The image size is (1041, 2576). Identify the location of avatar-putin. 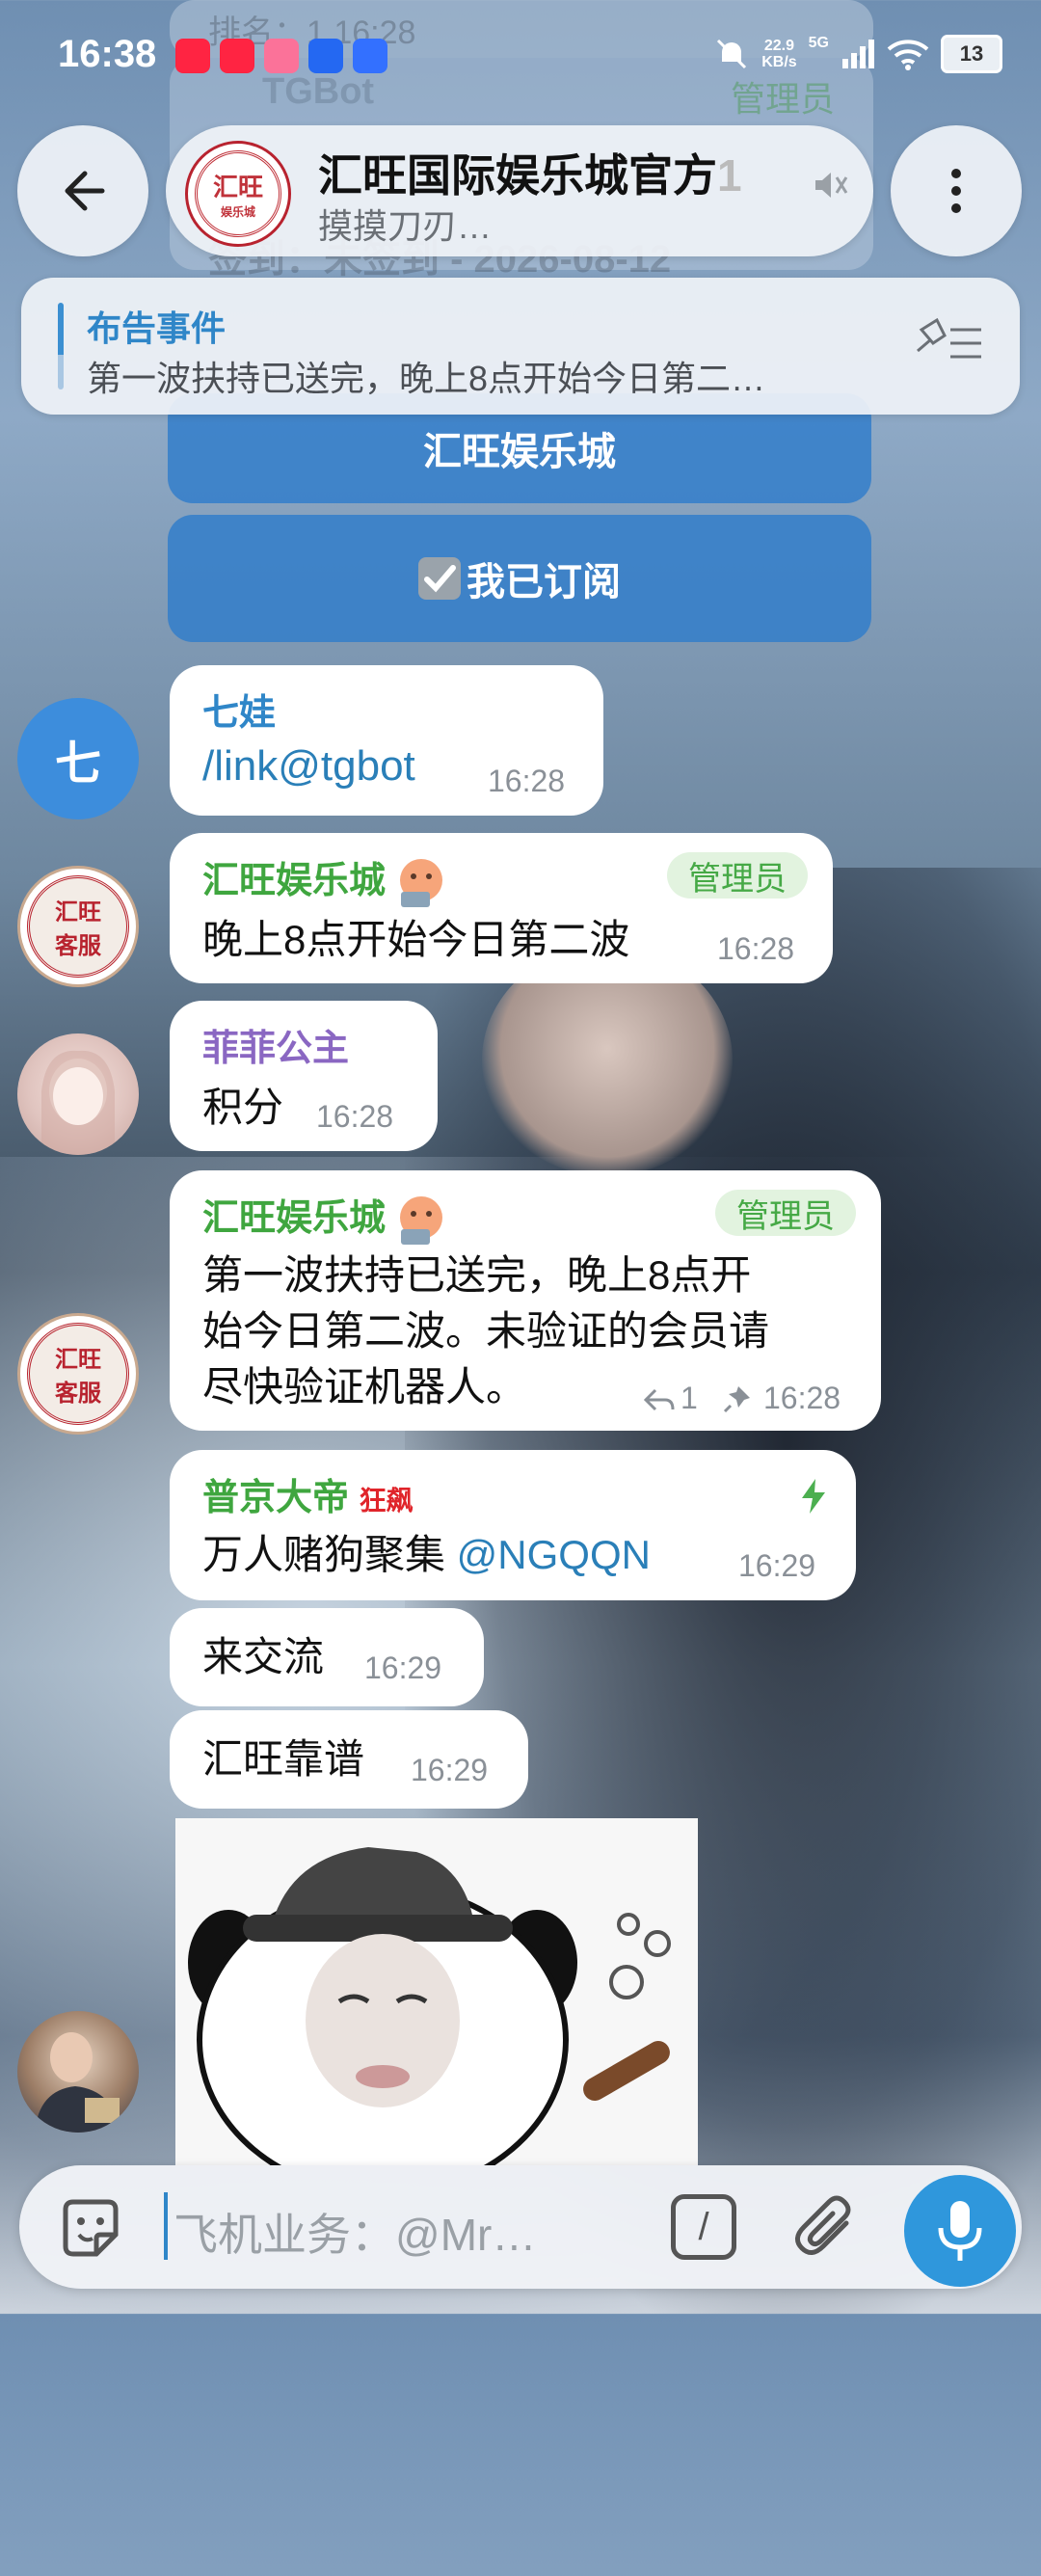
(78, 2072).